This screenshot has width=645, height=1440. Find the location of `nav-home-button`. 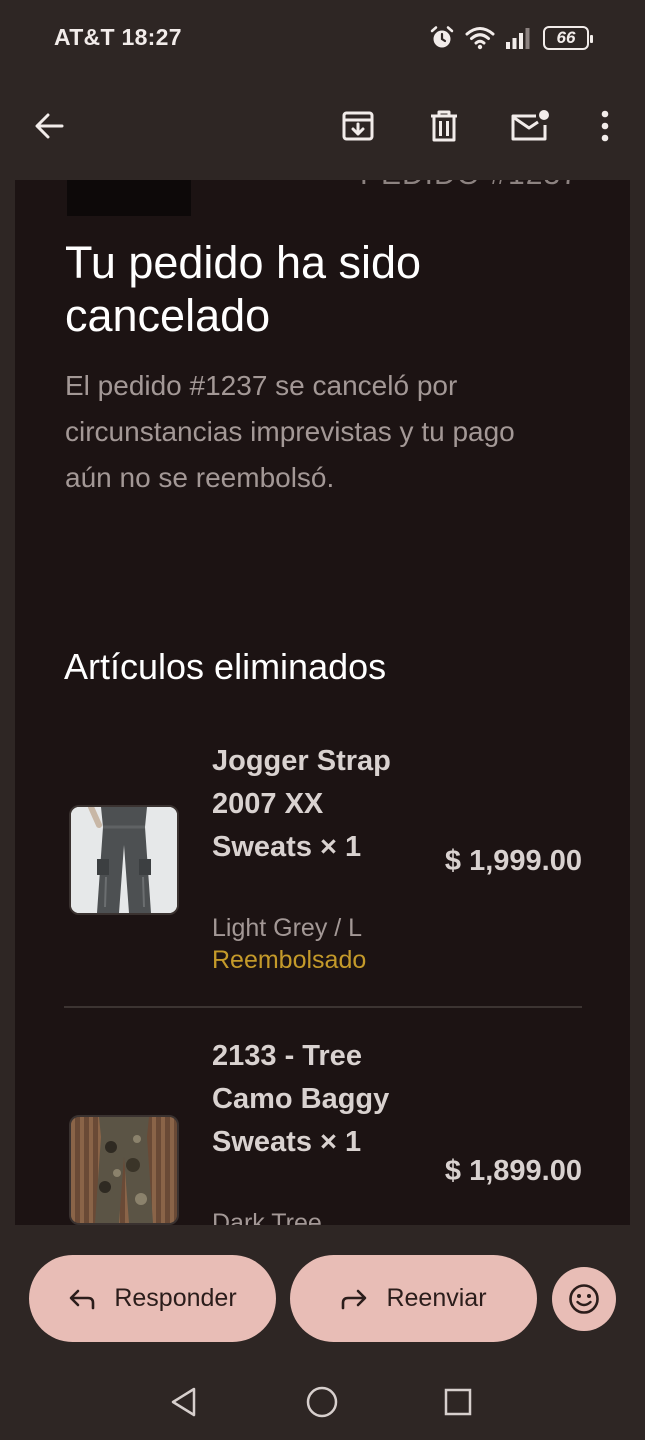

nav-home-button is located at coordinates (322, 1402).